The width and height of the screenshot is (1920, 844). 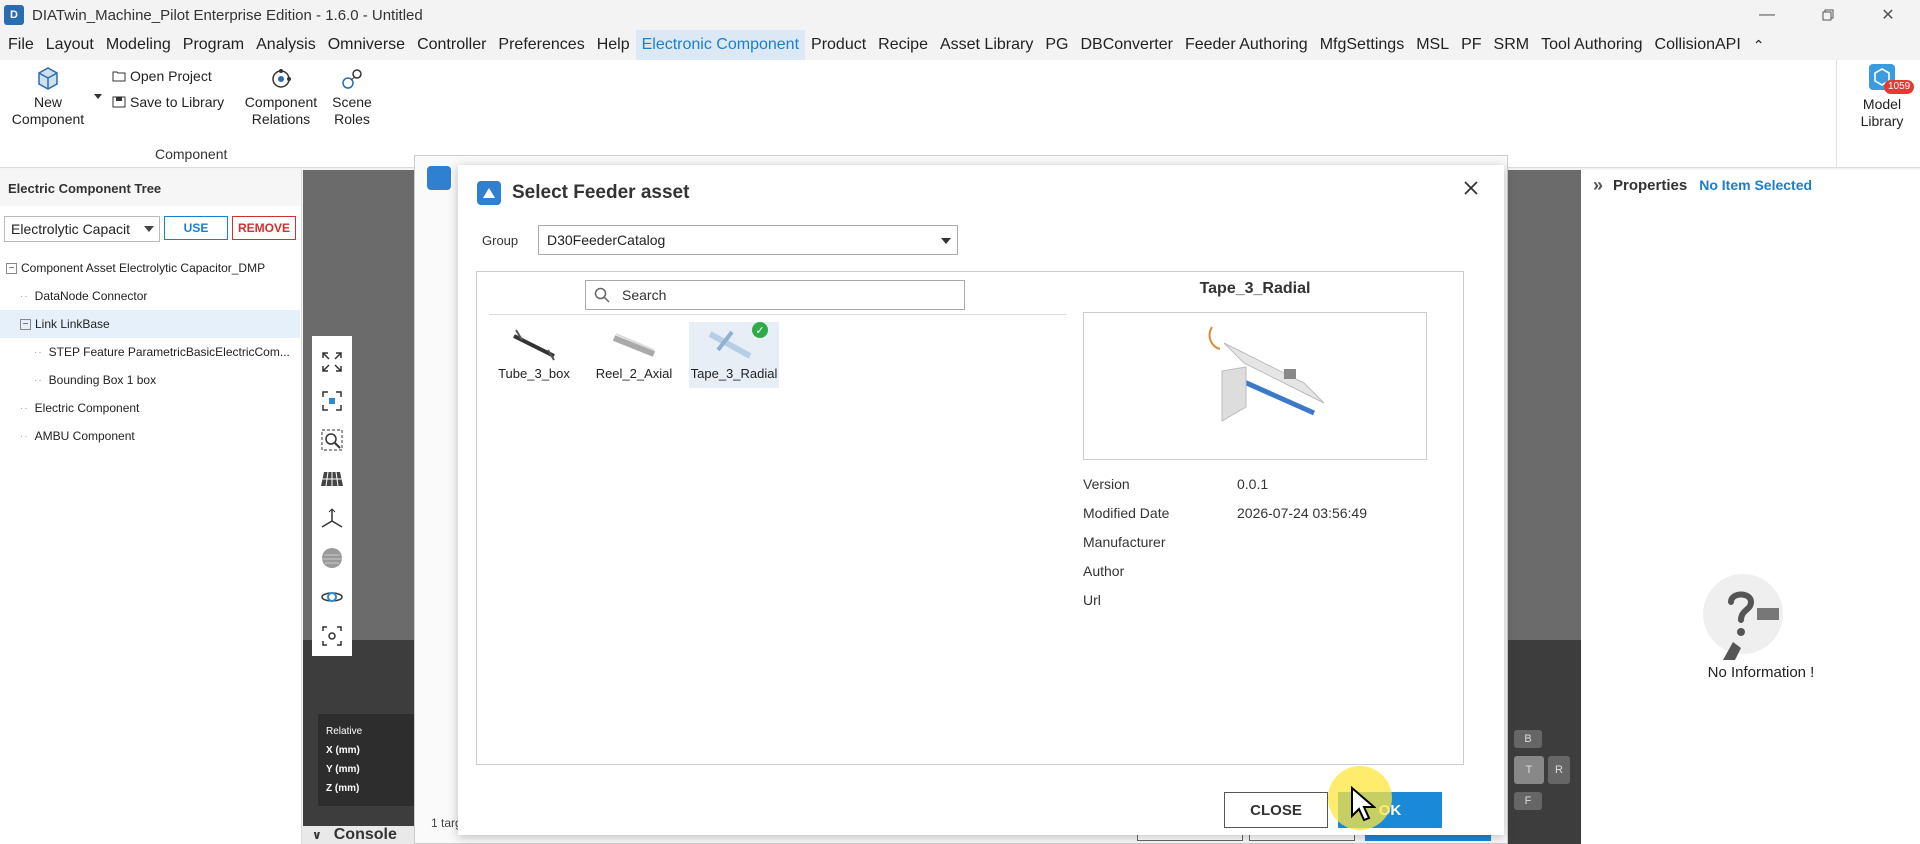 I want to click on fit-all-icon, so click(x=332, y=361).